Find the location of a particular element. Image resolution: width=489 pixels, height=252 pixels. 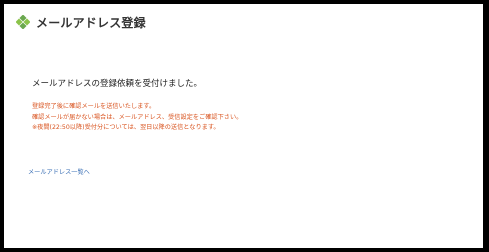

notice-line: ※夜間(22:50以降)受付分については、翌日以降の送信となります。 is located at coordinates (126, 127).